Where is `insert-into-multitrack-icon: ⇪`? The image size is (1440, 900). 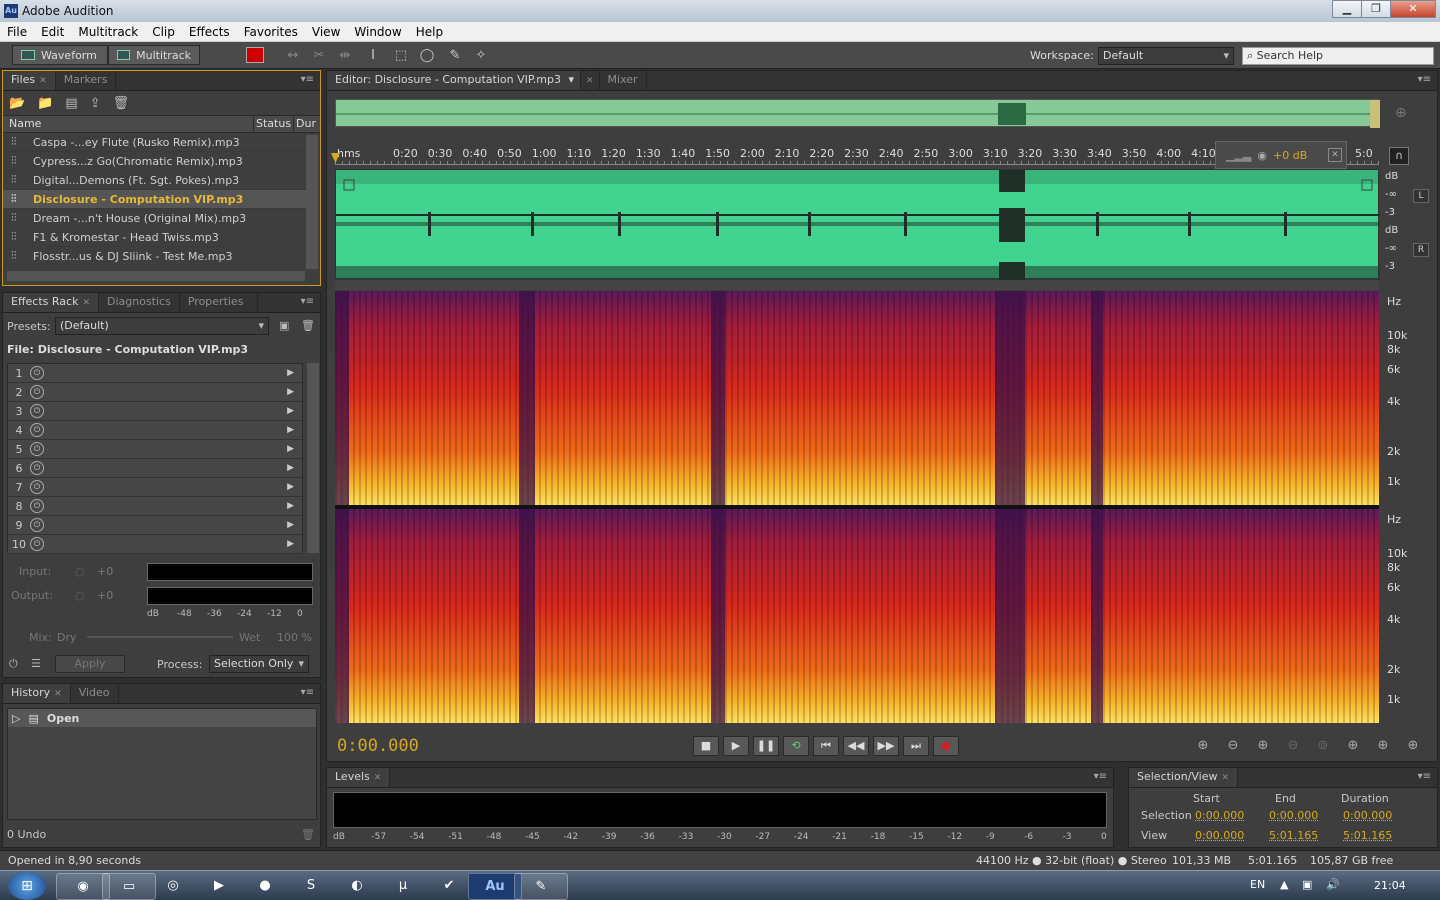
insert-into-multitrack-icon: ⇪ is located at coordinates (95, 103).